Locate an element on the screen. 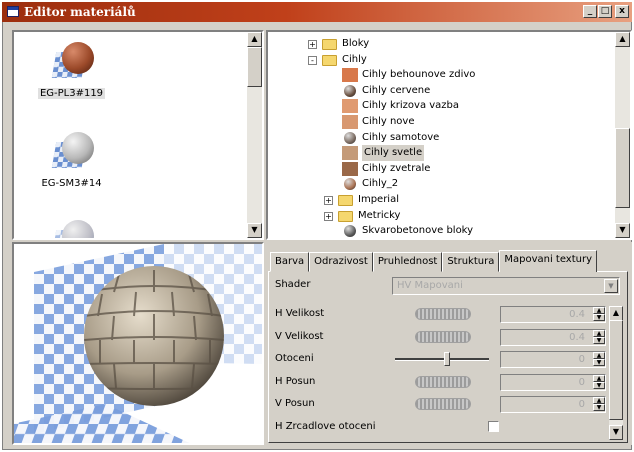  tree-folder: + Bloky is located at coordinates (433, 44).